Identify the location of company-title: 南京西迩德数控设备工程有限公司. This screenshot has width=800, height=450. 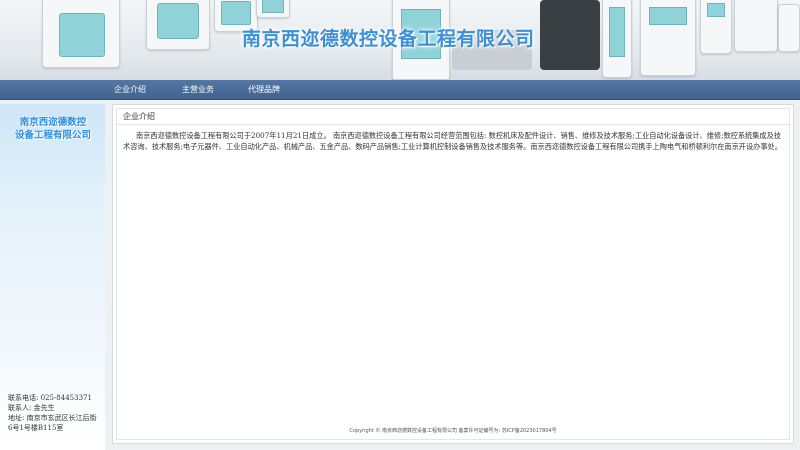
(388, 39).